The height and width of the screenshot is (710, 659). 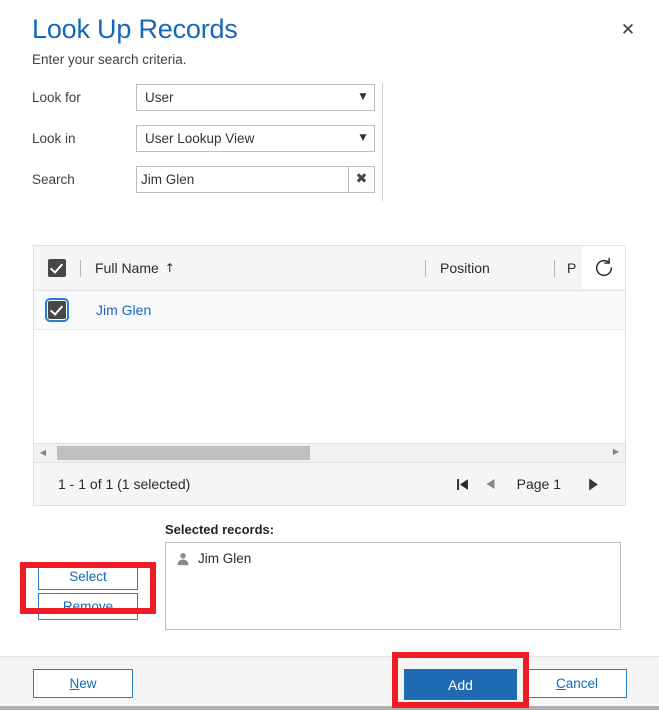 I want to click on previous-page-glyph, so click(x=490, y=484).